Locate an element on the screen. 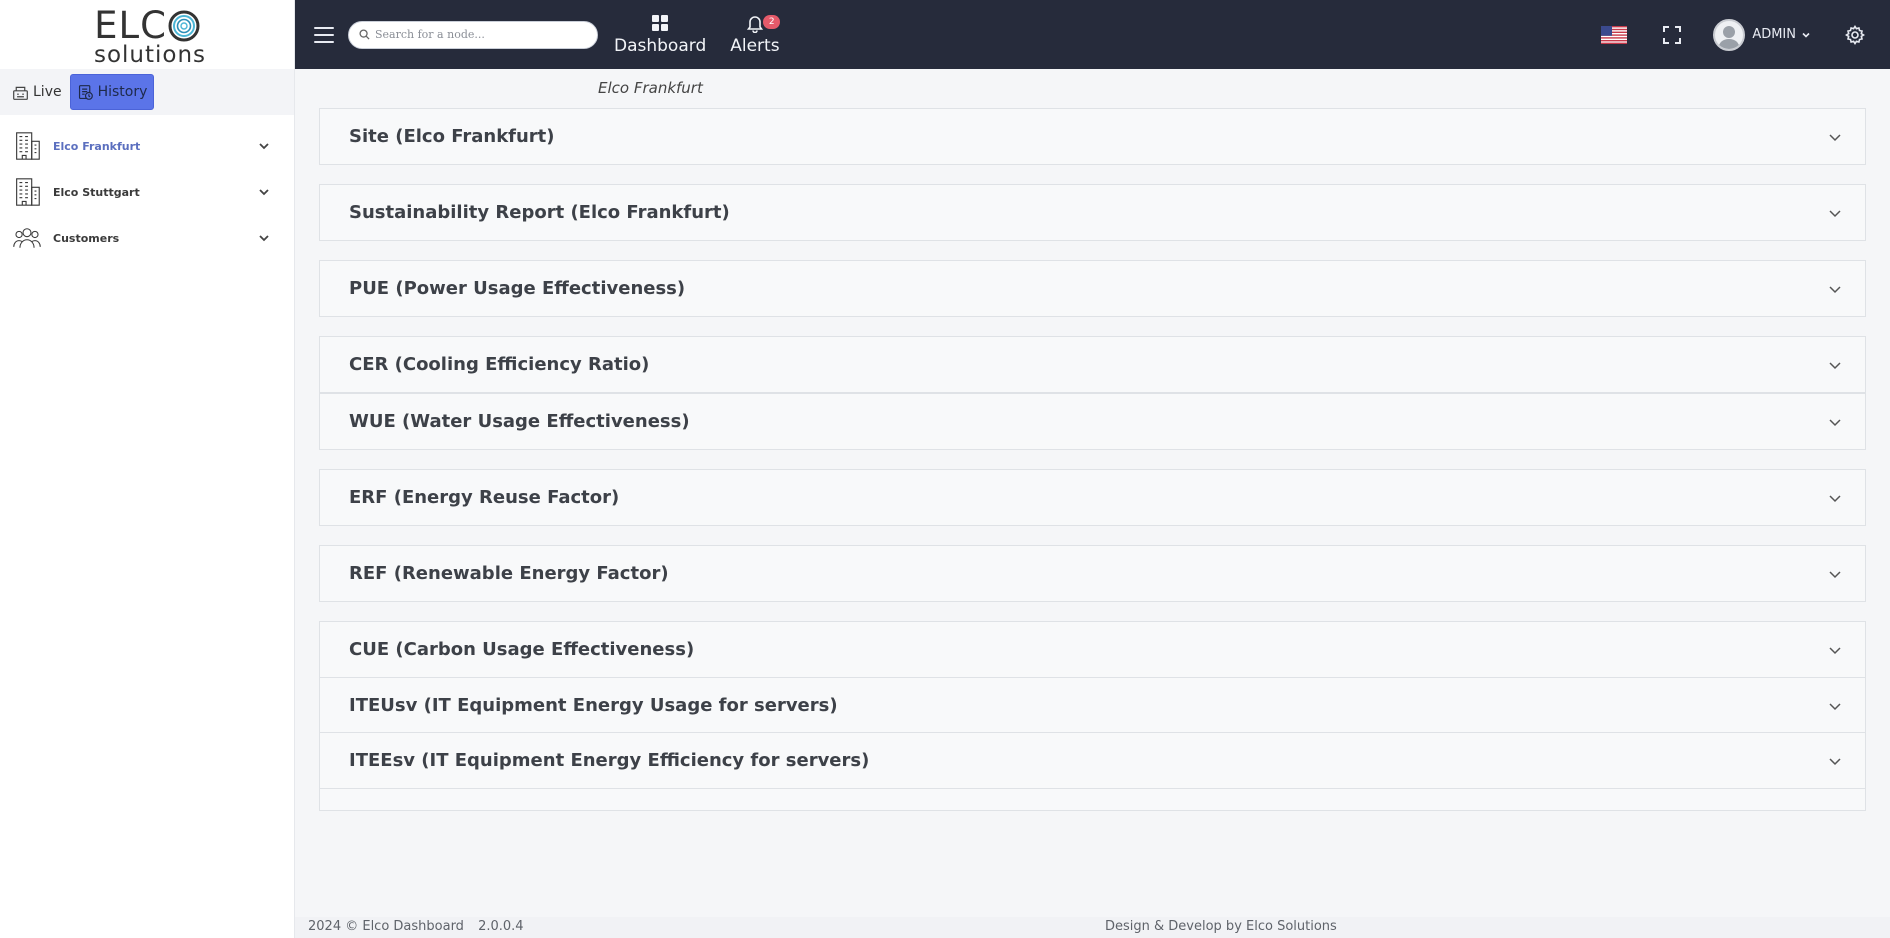  accordion-title: CER (Cooling Efficiency Ratio) is located at coordinates (499, 364).